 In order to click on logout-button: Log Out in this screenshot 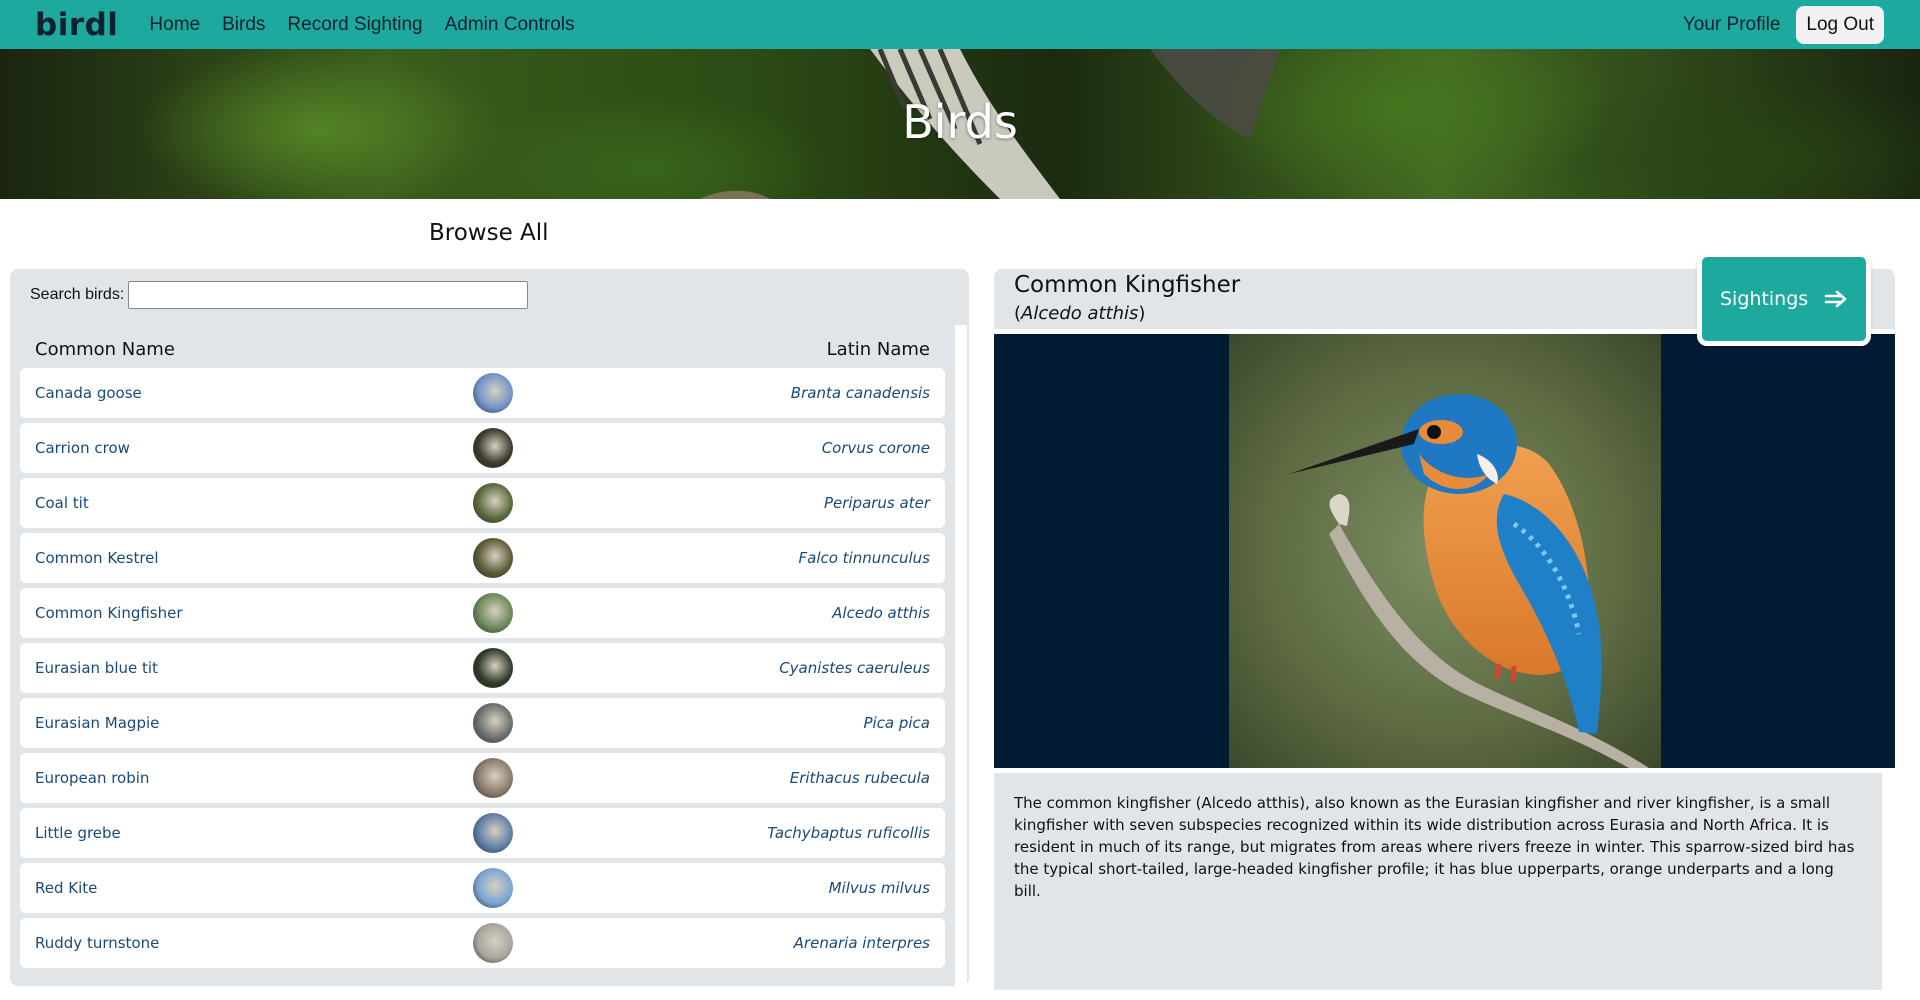, I will do `click(1840, 24)`.